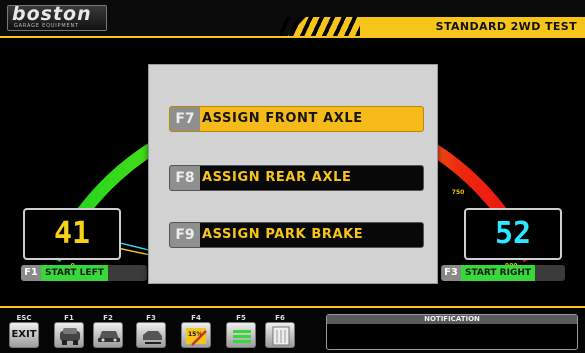 Image resolution: width=585 pixels, height=353 pixels. I want to click on assign-park-brake-button: F9 ASSIGN PARK BRAKE, so click(296, 235).